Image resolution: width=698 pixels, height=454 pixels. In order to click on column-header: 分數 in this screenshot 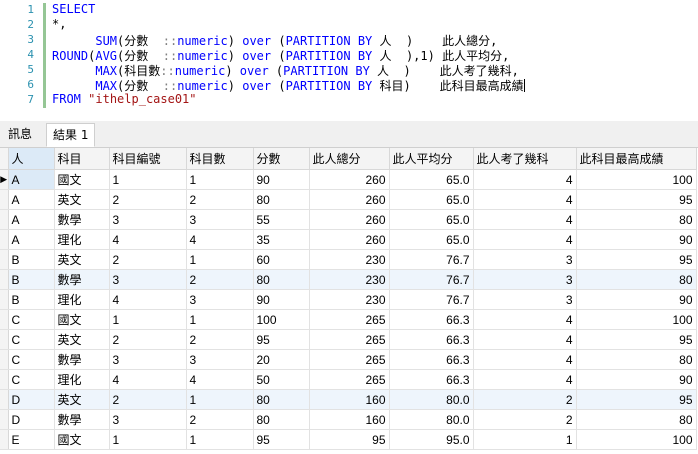, I will do `click(281, 159)`.